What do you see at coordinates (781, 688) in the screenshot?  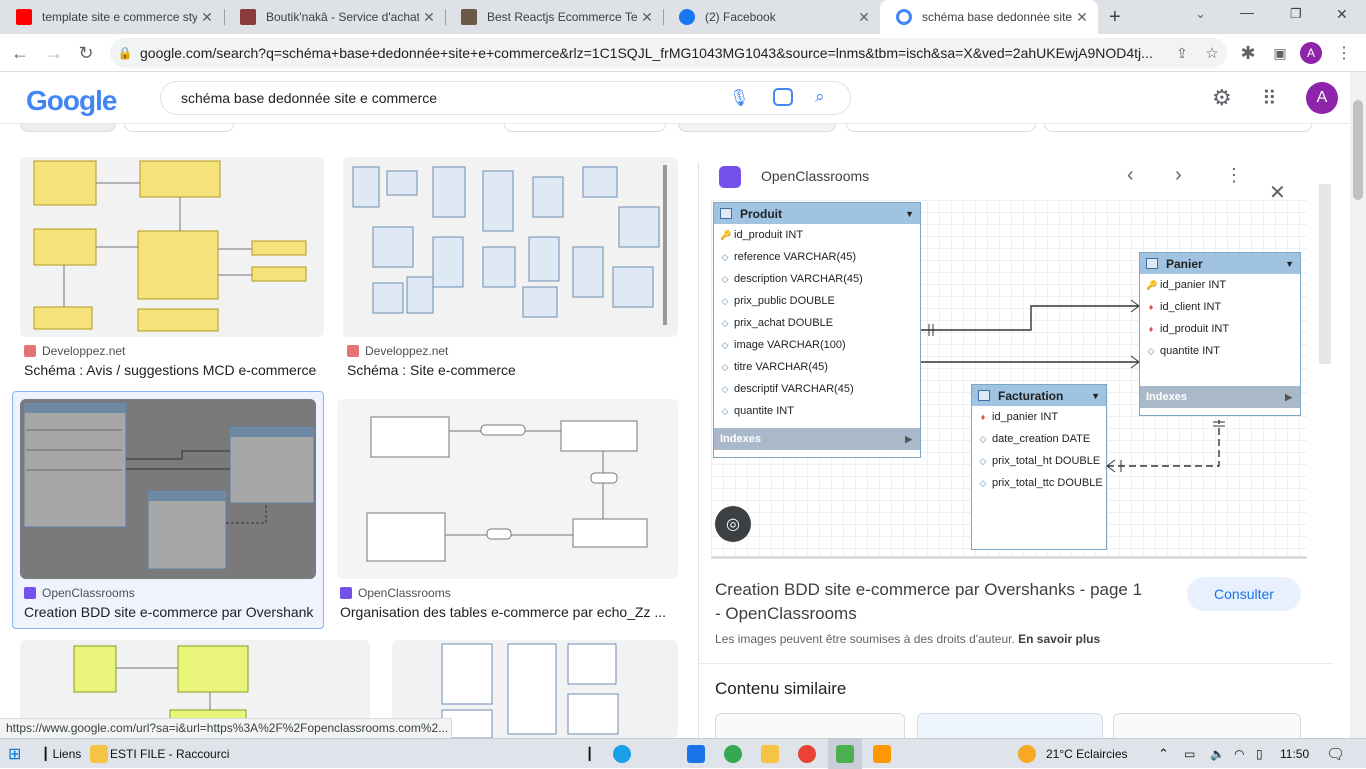 I see `similar-content-heading: Contenu similaire` at bounding box center [781, 688].